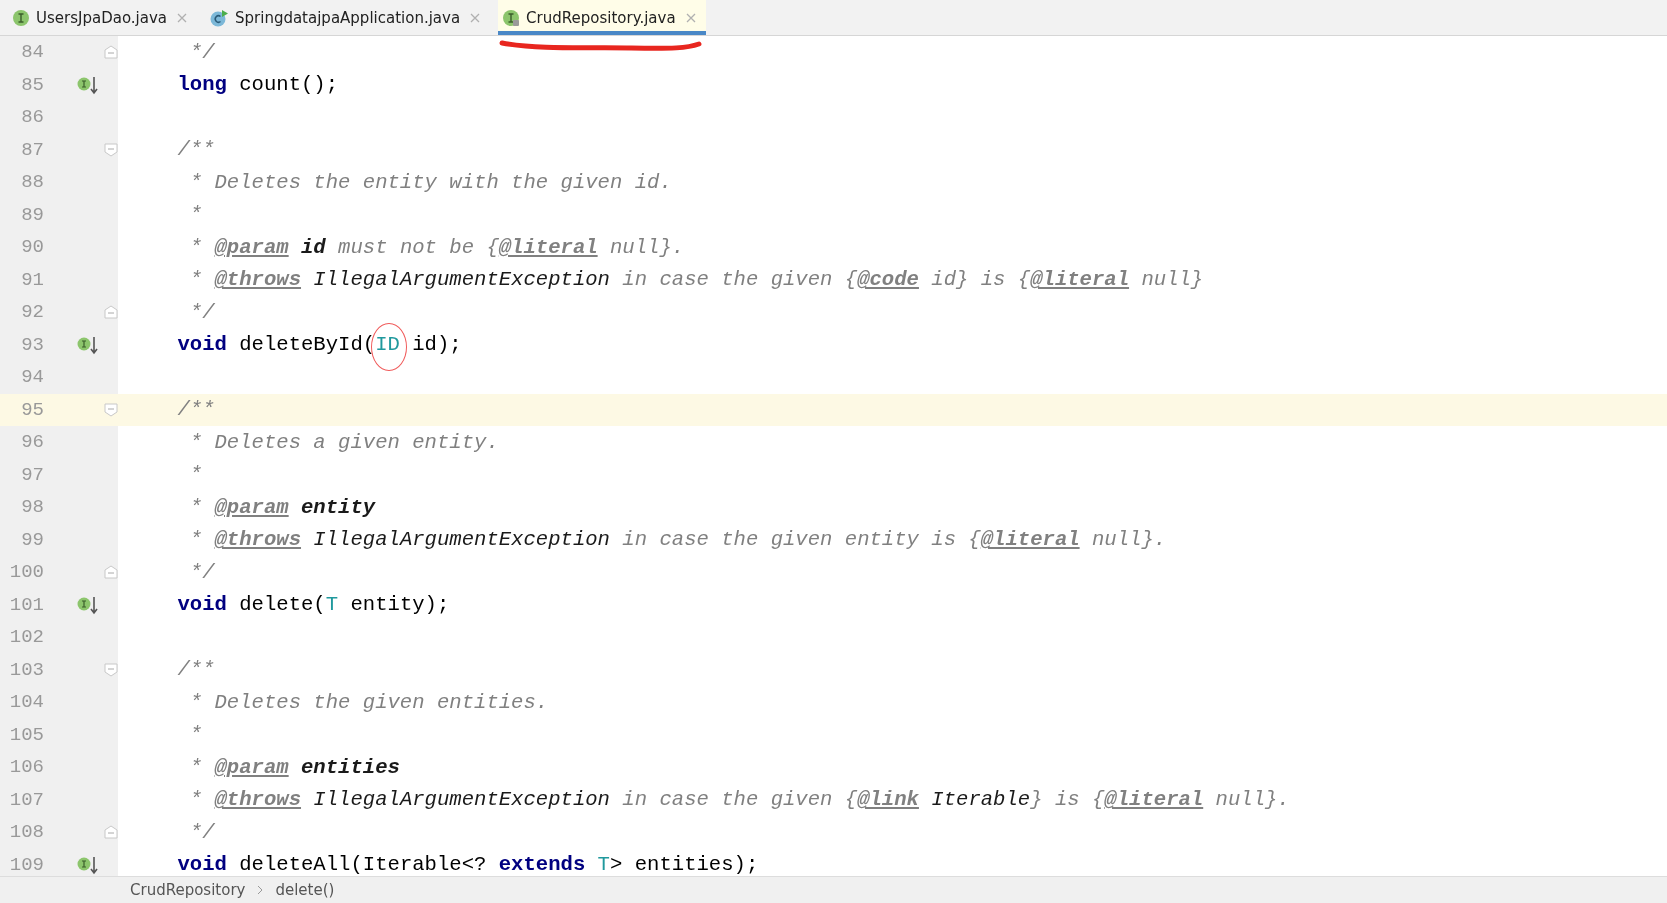 Image resolution: width=1667 pixels, height=903 pixels. I want to click on line-number: 91, so click(32, 279).